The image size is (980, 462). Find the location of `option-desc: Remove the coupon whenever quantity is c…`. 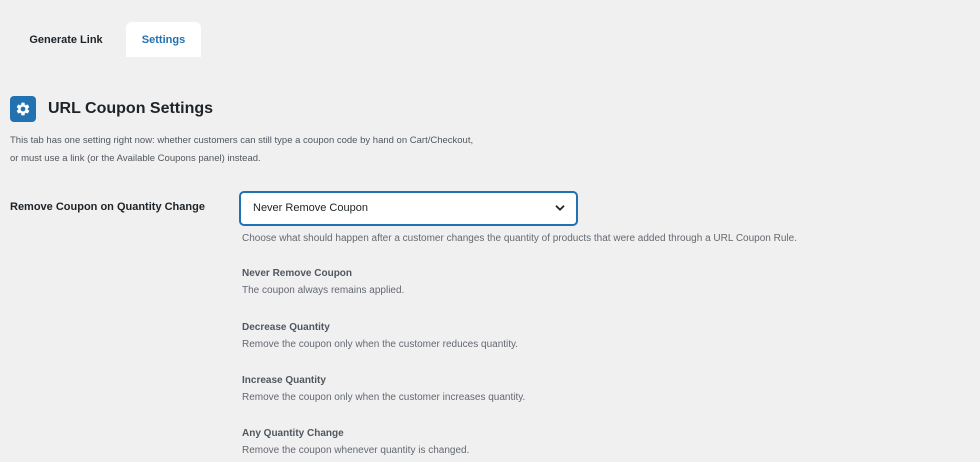

option-desc: Remove the coupon whenever quantity is c… is located at coordinates (356, 450).